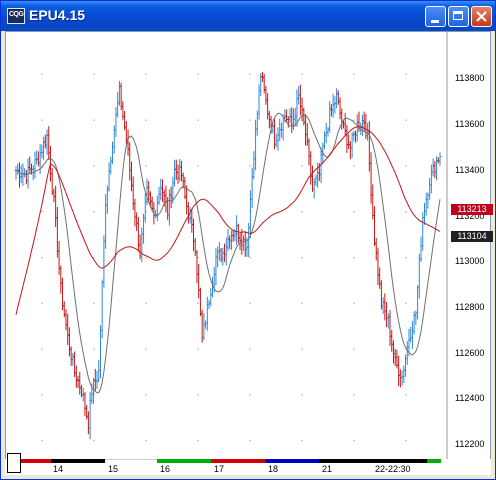 Image resolution: width=496 pixels, height=480 pixels. What do you see at coordinates (470, 170) in the screenshot?
I see `price-label: 113400` at bounding box center [470, 170].